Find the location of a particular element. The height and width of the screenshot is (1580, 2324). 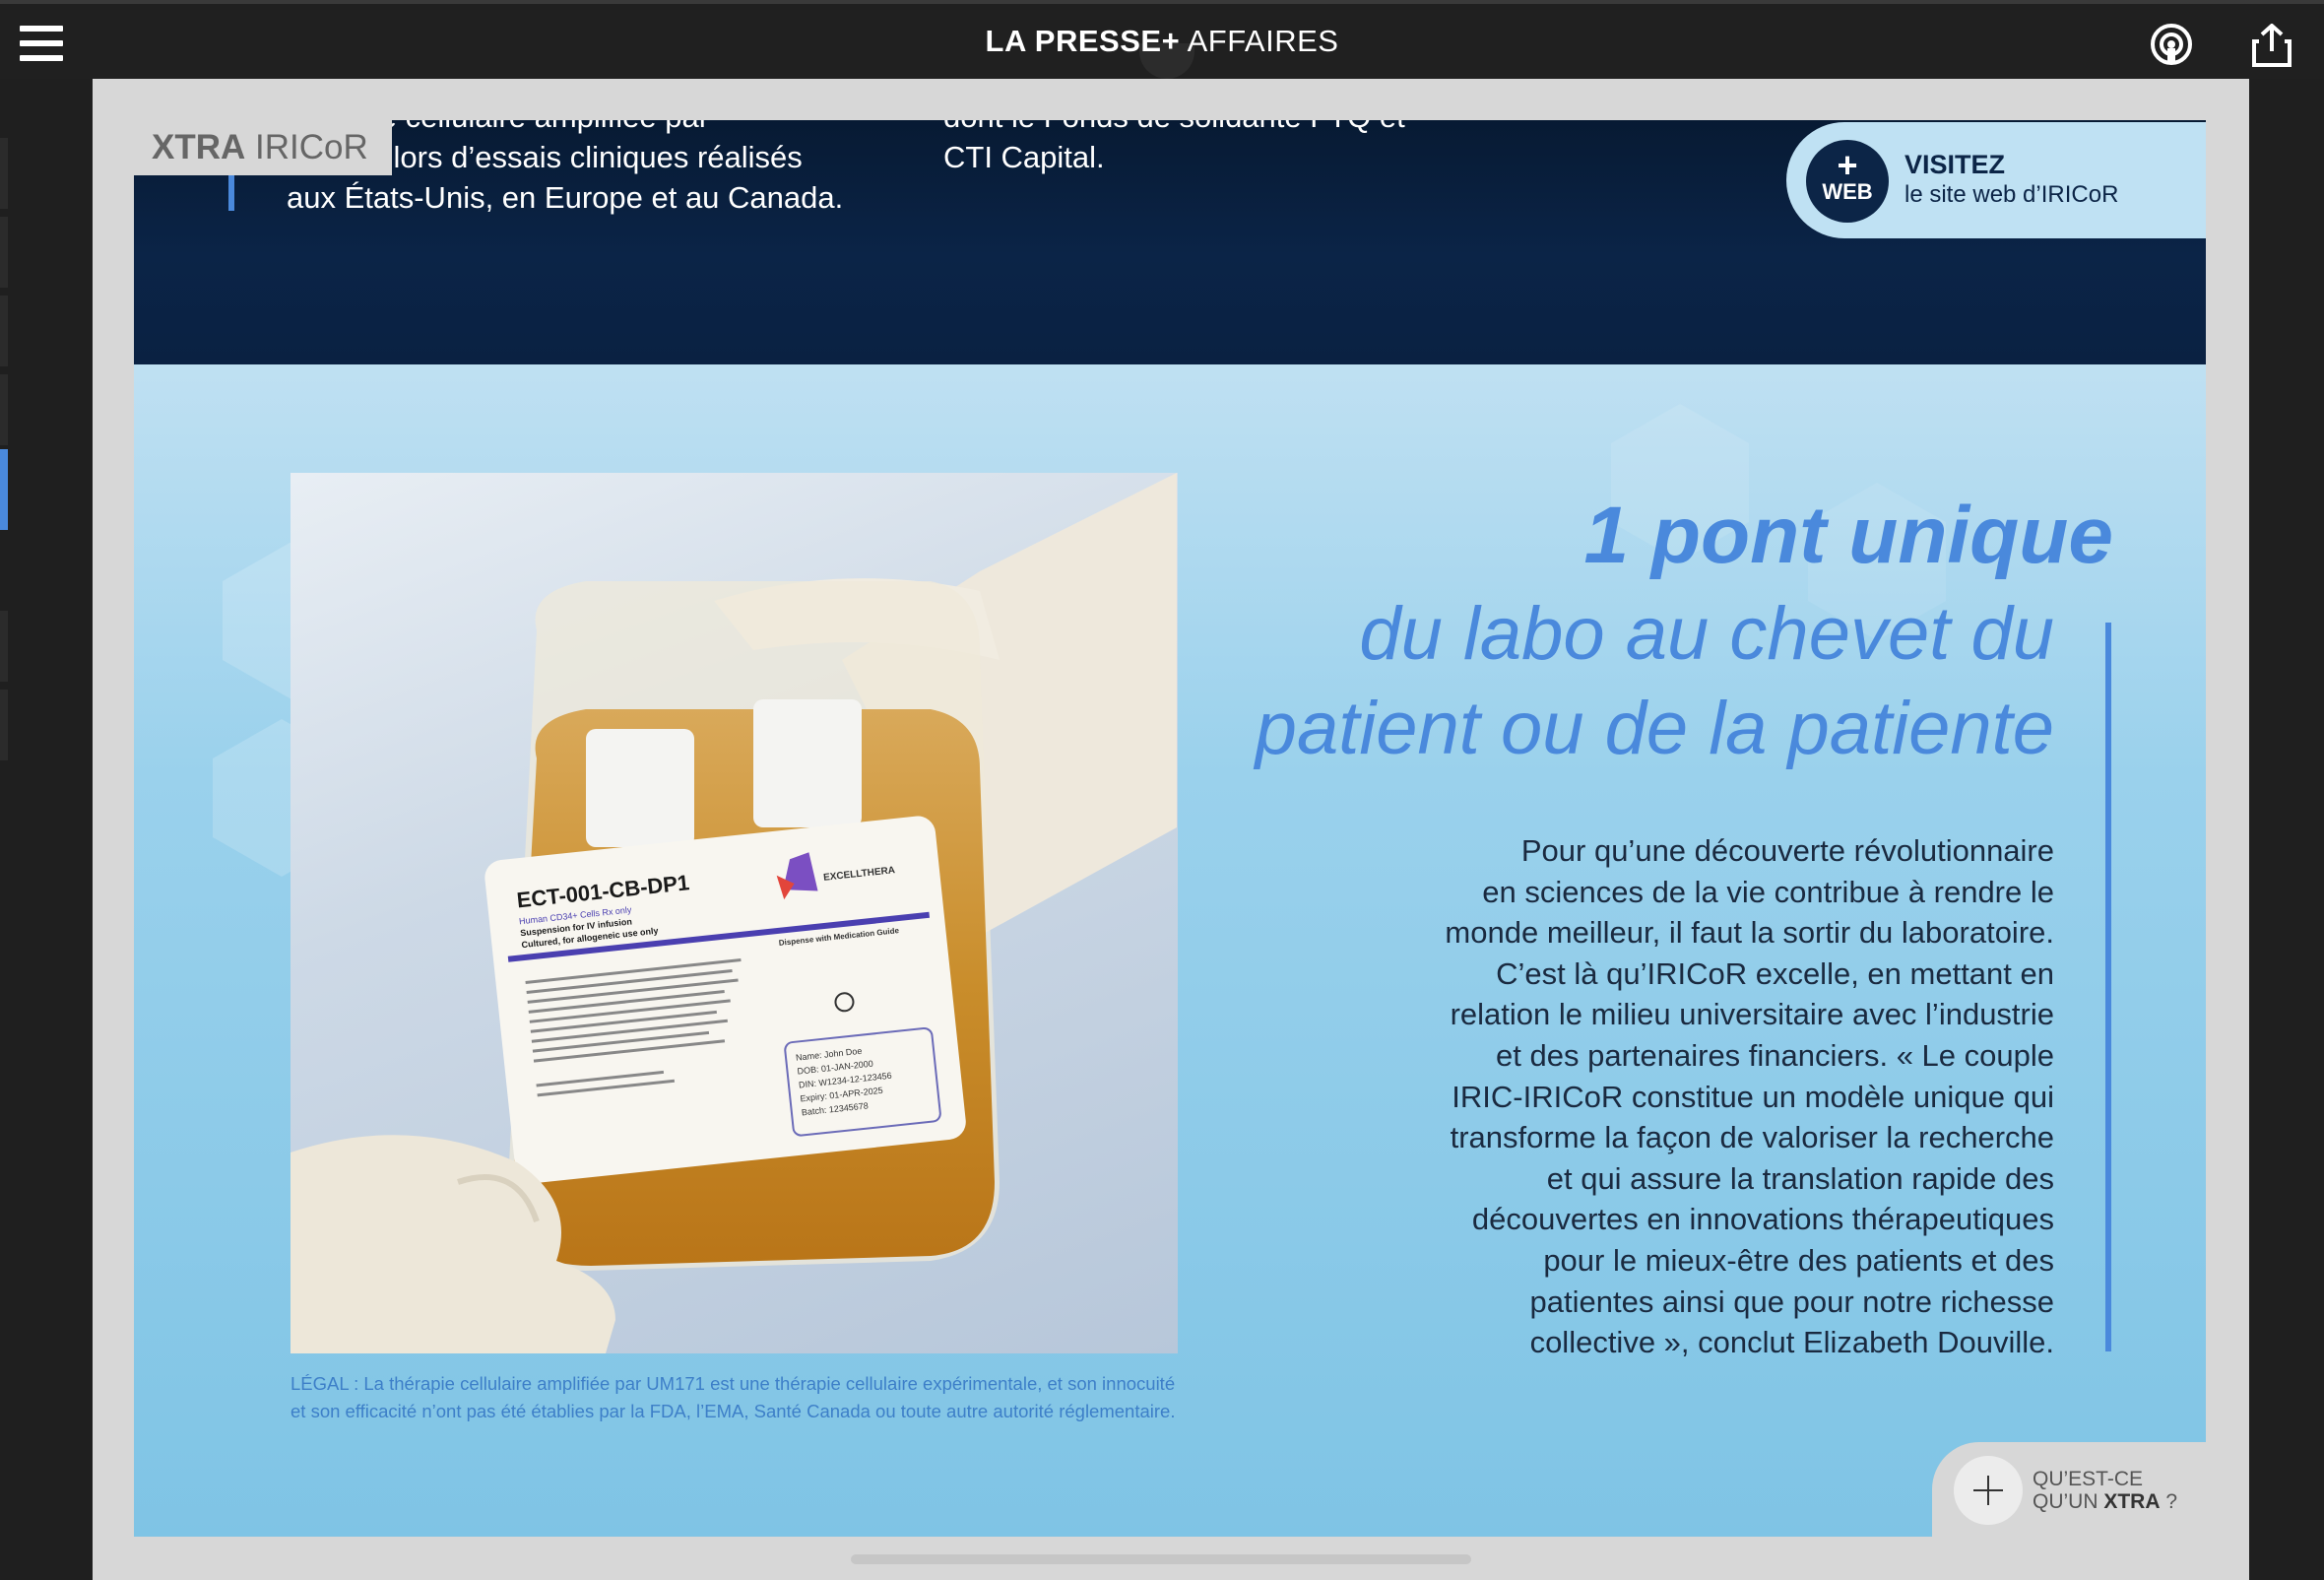

brand-section: AFFAIRES is located at coordinates (1263, 41).